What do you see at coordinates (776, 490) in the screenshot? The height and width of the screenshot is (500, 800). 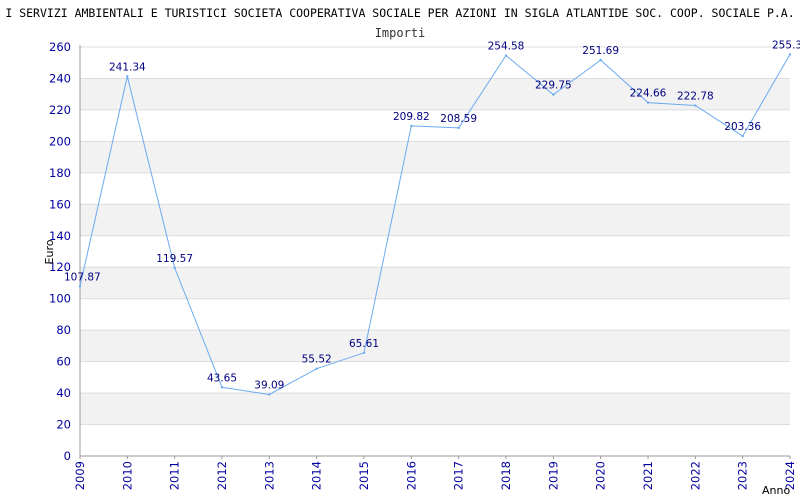 I see `x-axis-label: Anno` at bounding box center [776, 490].